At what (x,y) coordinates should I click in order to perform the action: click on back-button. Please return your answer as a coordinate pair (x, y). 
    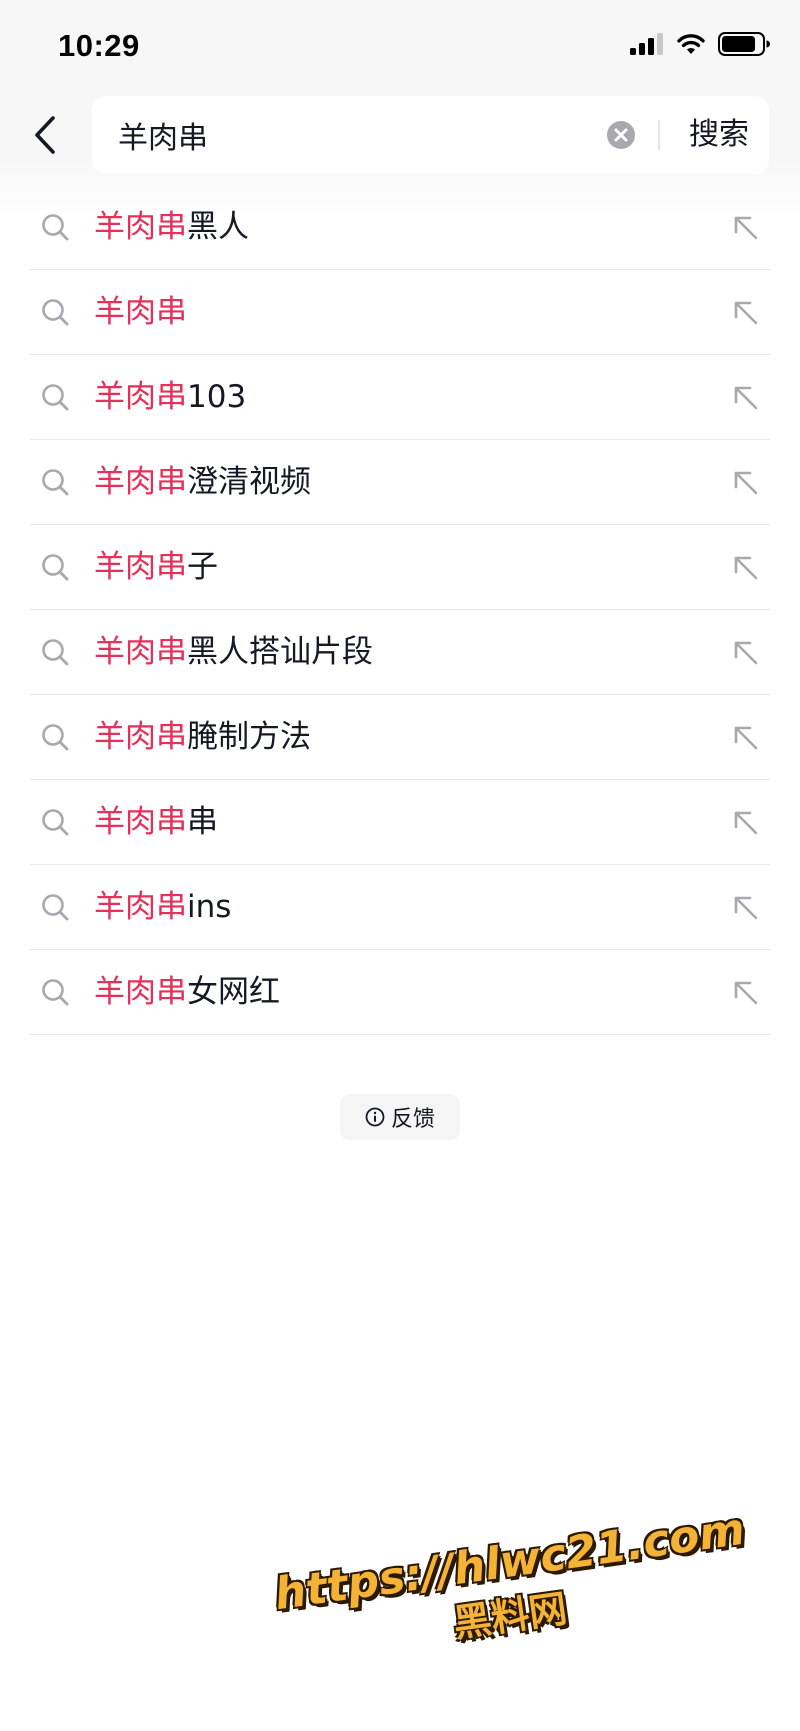
    Looking at the image, I should click on (45, 135).